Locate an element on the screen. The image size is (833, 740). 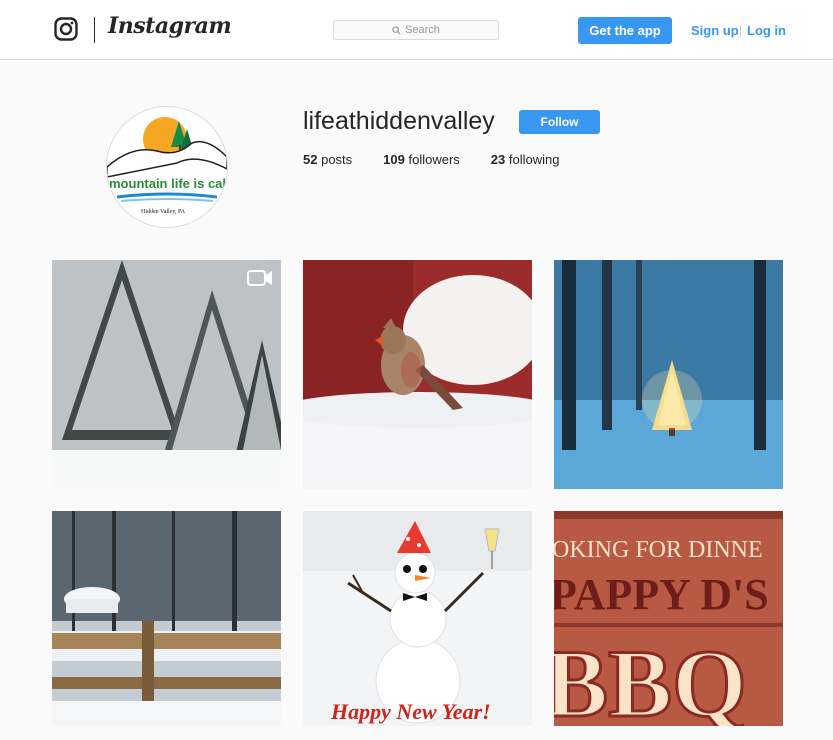
post-cardinal is located at coordinates (417, 374).